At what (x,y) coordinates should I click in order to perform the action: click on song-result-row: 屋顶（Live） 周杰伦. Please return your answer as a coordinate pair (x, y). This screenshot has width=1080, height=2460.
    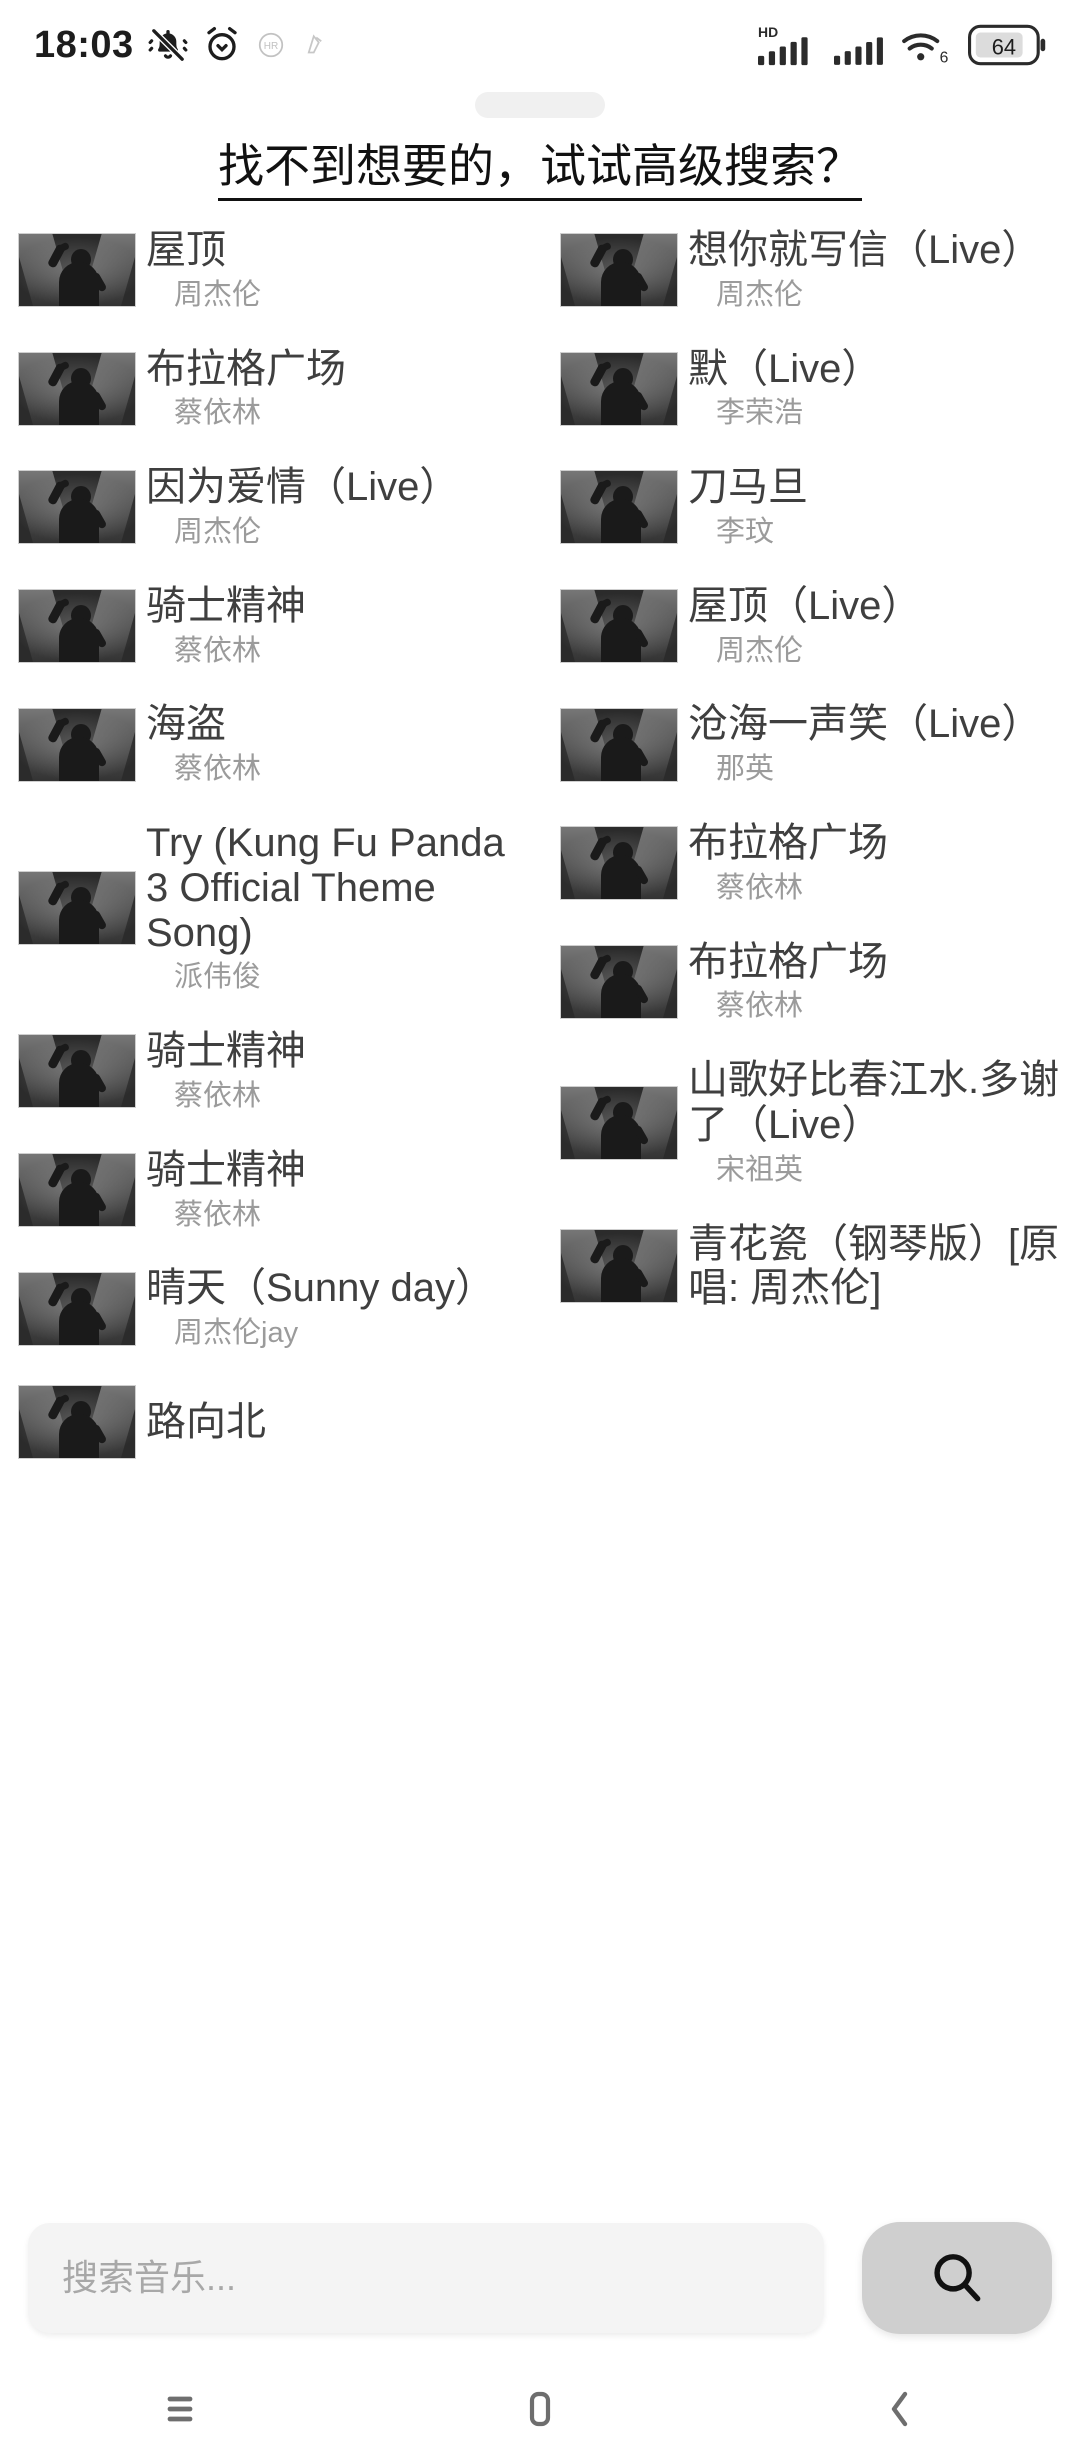
    Looking at the image, I should click on (813, 626).